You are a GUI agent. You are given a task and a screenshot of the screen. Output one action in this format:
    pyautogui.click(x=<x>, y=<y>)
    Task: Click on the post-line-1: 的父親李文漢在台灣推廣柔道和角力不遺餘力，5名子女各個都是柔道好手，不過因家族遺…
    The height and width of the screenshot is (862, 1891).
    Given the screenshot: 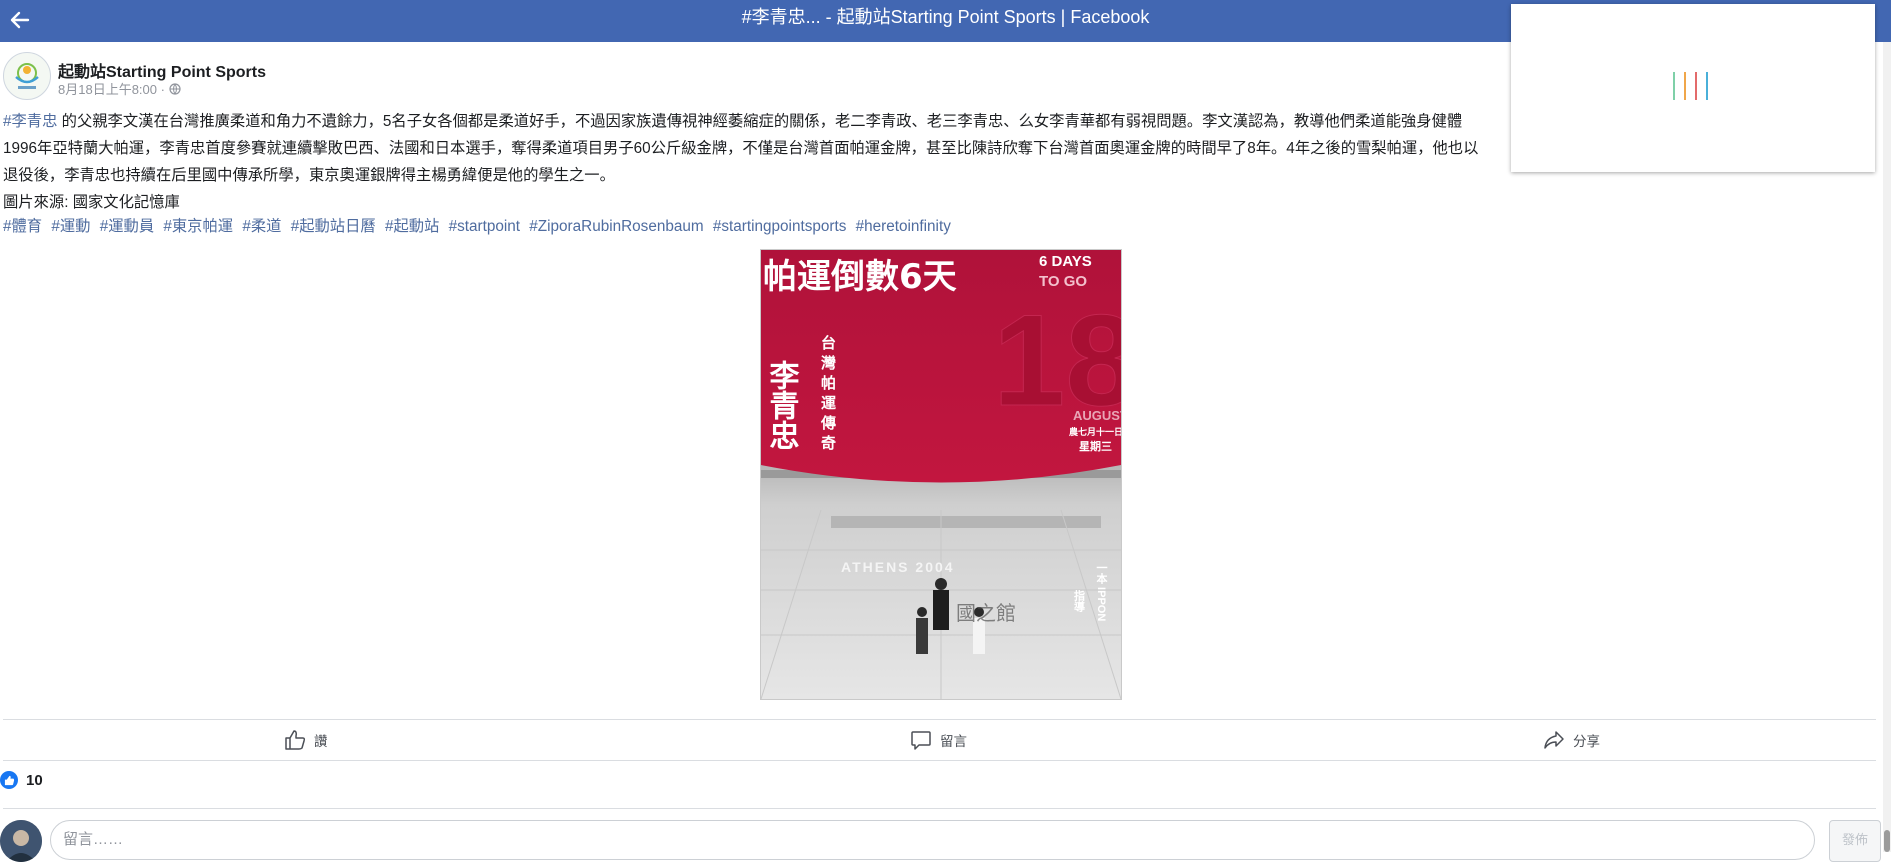 What is the action you would take?
    pyautogui.click(x=760, y=121)
    